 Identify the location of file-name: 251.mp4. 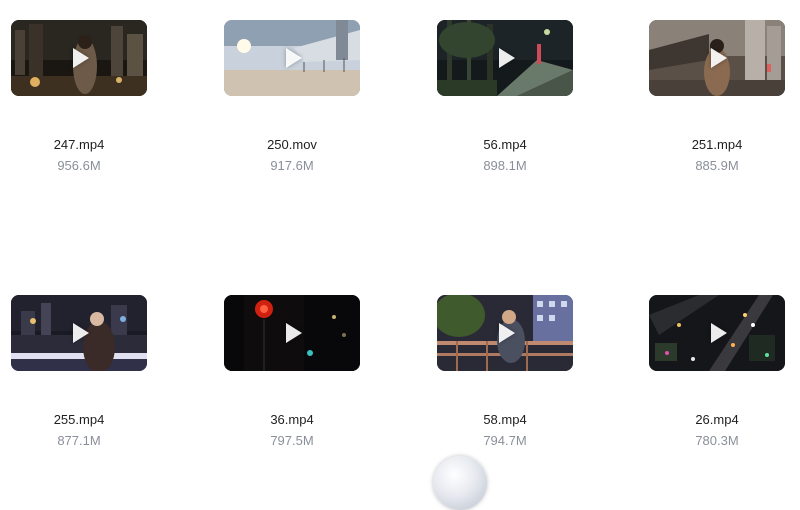
(717, 144).